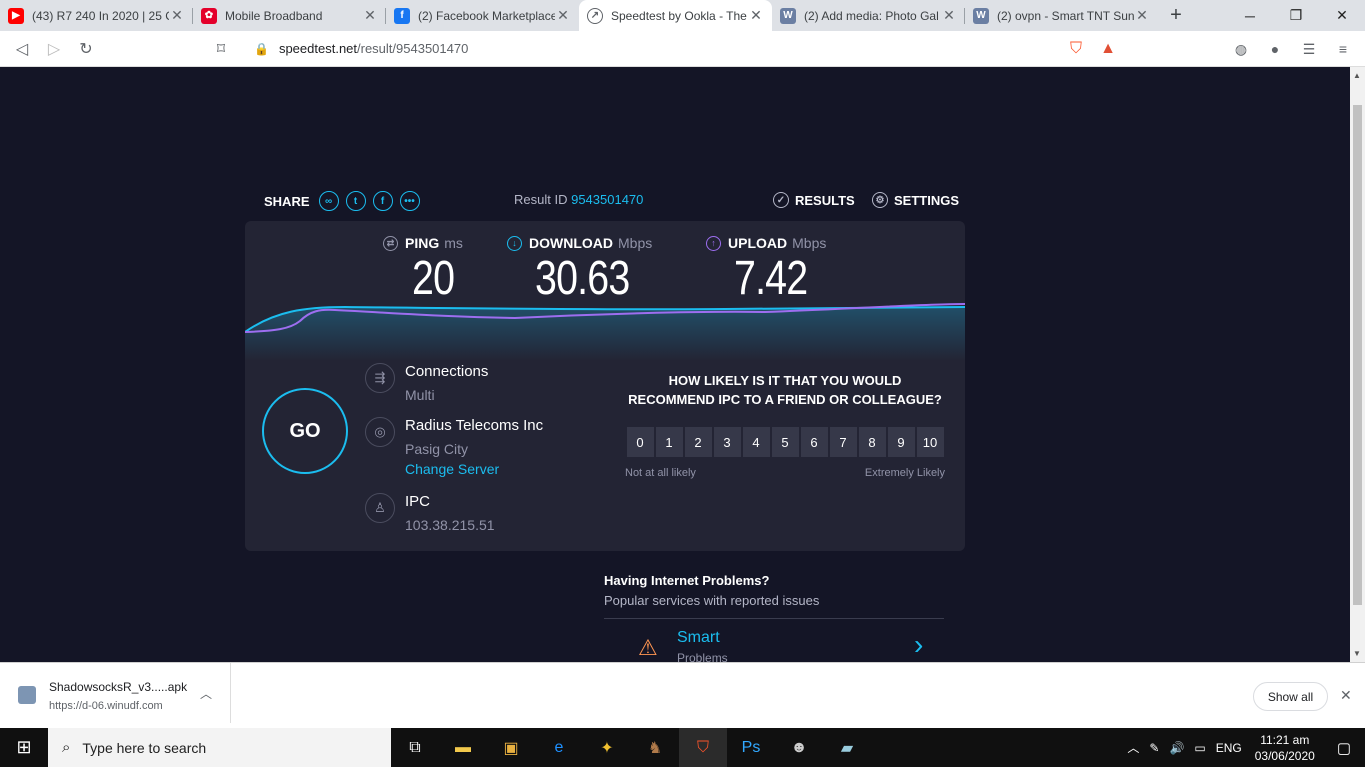 The width and height of the screenshot is (1365, 767). Describe the element at coordinates (930, 442) in the screenshot. I see `survey-option-10: 10` at that location.